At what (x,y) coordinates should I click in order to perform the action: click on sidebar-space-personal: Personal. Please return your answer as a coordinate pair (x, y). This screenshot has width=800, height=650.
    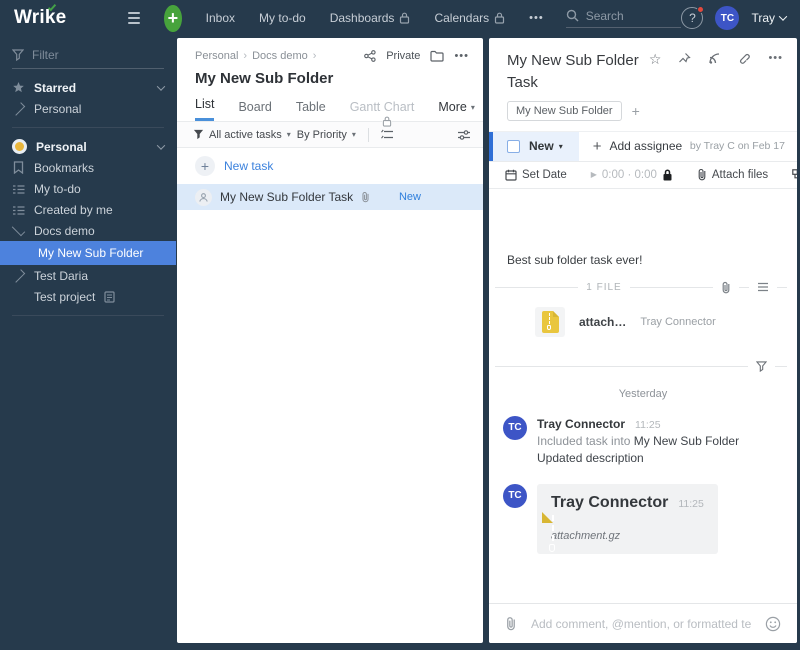
    Looking at the image, I should click on (88, 146).